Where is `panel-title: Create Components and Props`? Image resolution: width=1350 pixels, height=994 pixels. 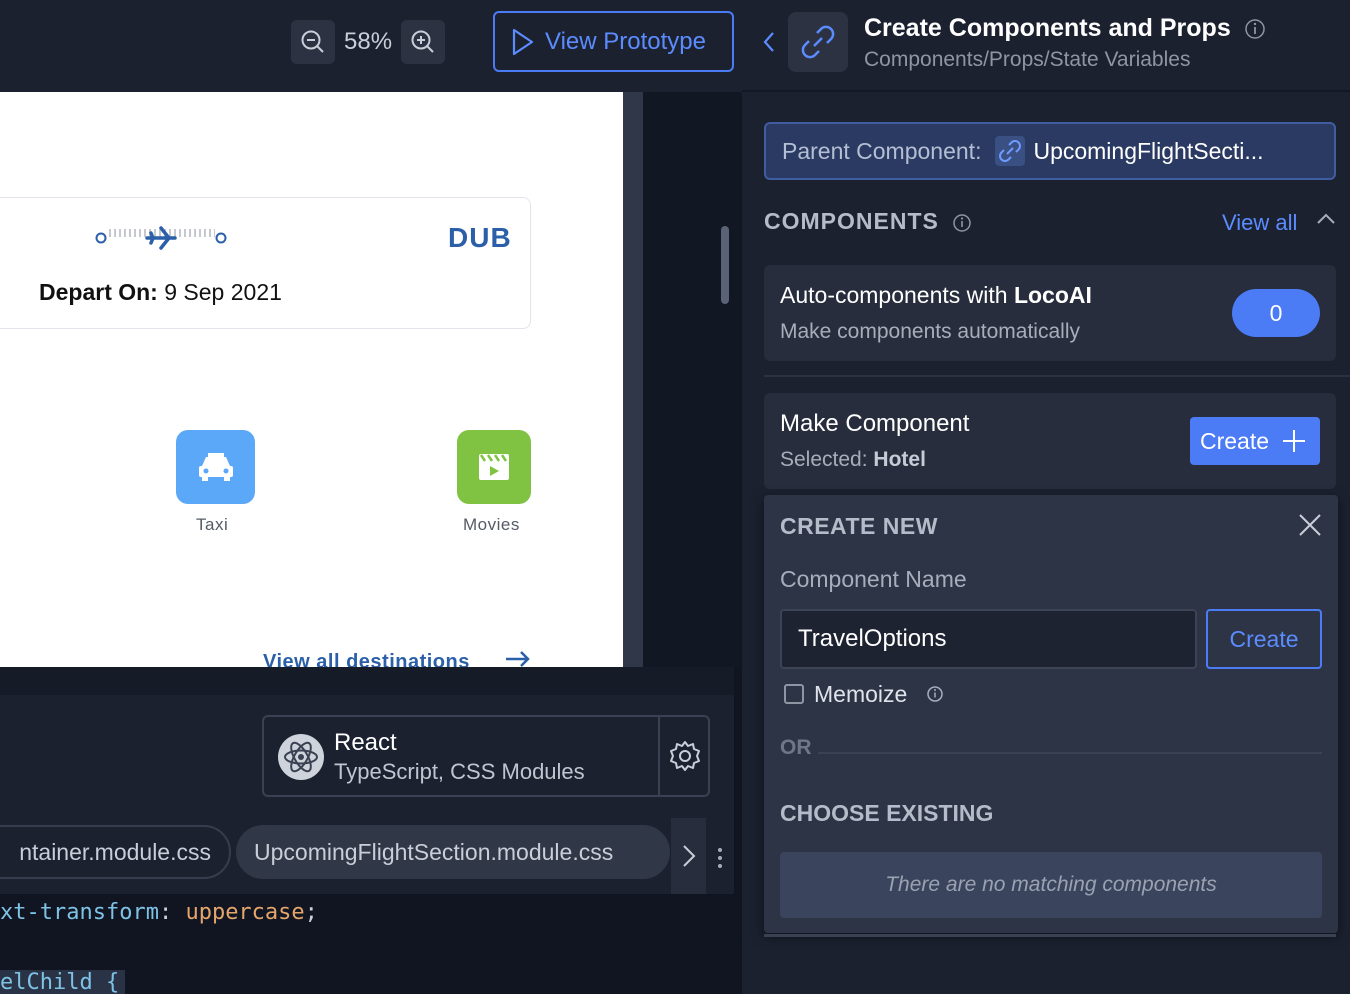
panel-title: Create Components and Props is located at coordinates (1065, 28).